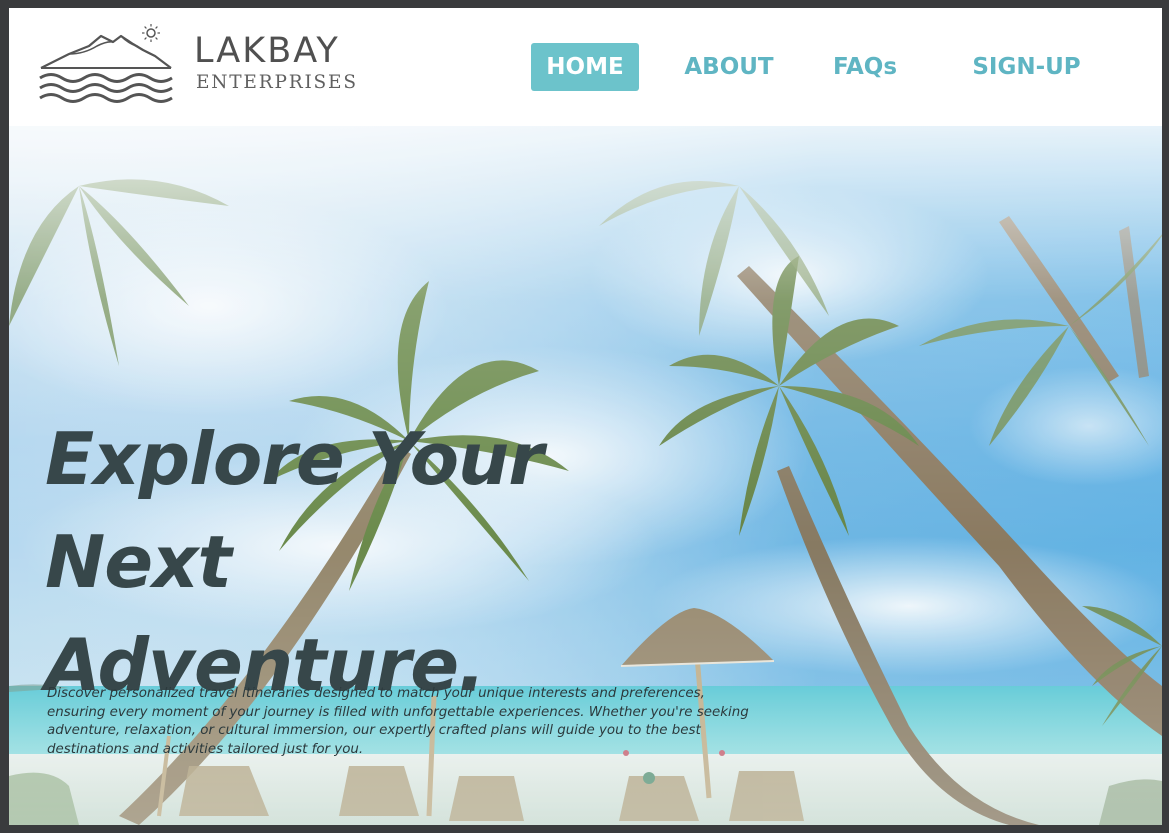 This screenshot has width=1169, height=833. Describe the element at coordinates (277, 82) in the screenshot. I see `brand-tagline: ENTERPRISES` at that location.